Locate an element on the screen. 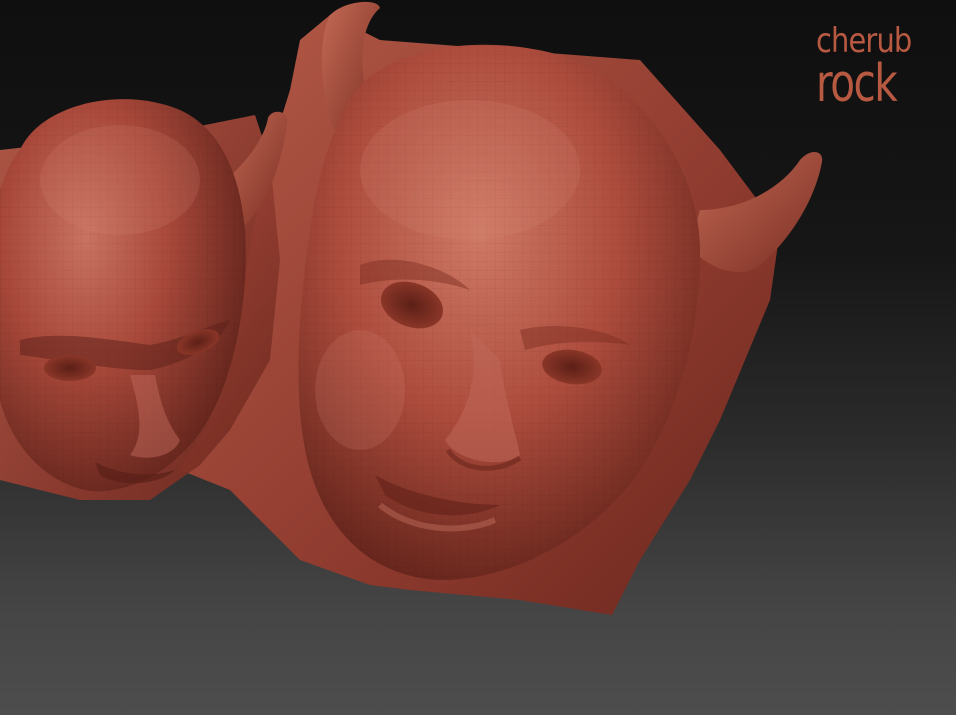 The height and width of the screenshot is (715, 956). cherub-rock-logo: cherub rock is located at coordinates (873, 72).